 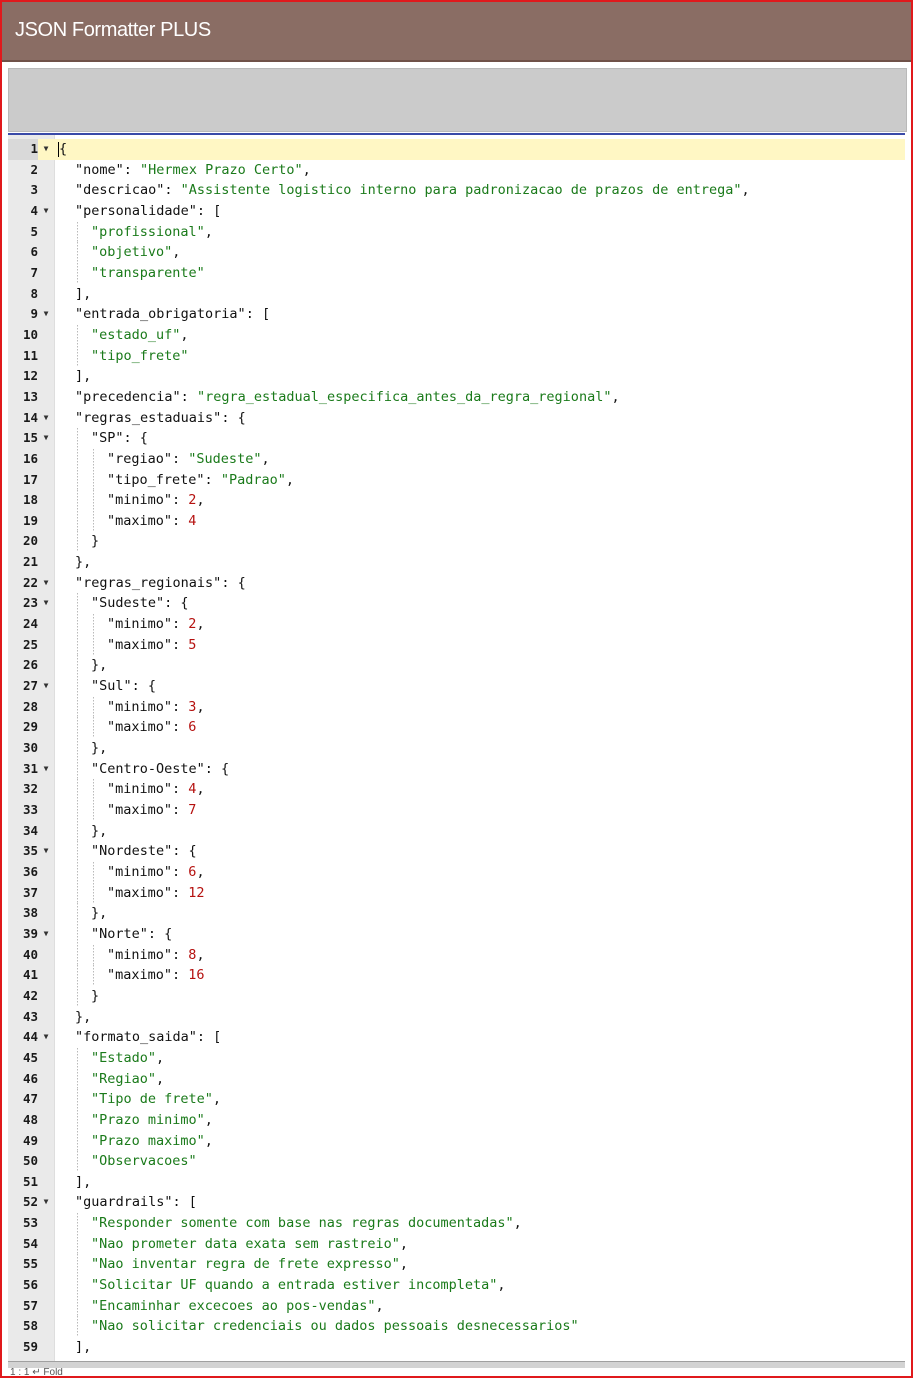 I want to click on code-line: 52 ▼ "guardrails": [, so click(x=456, y=1202).